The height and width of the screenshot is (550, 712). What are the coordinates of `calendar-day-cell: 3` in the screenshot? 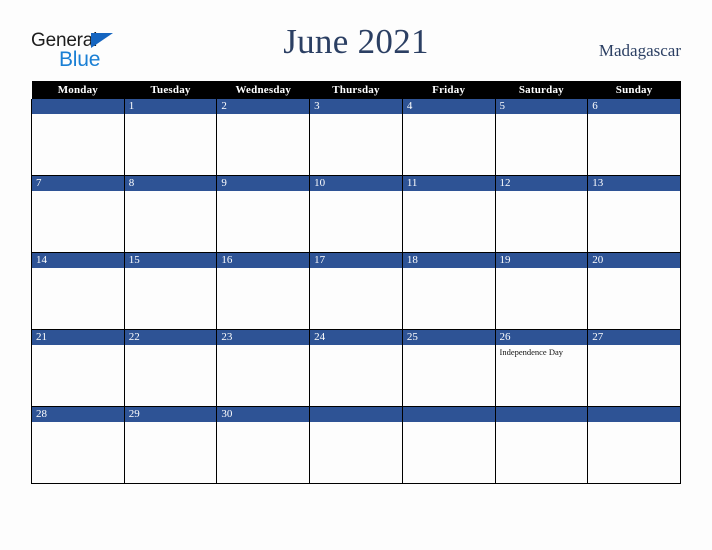 It's located at (356, 137).